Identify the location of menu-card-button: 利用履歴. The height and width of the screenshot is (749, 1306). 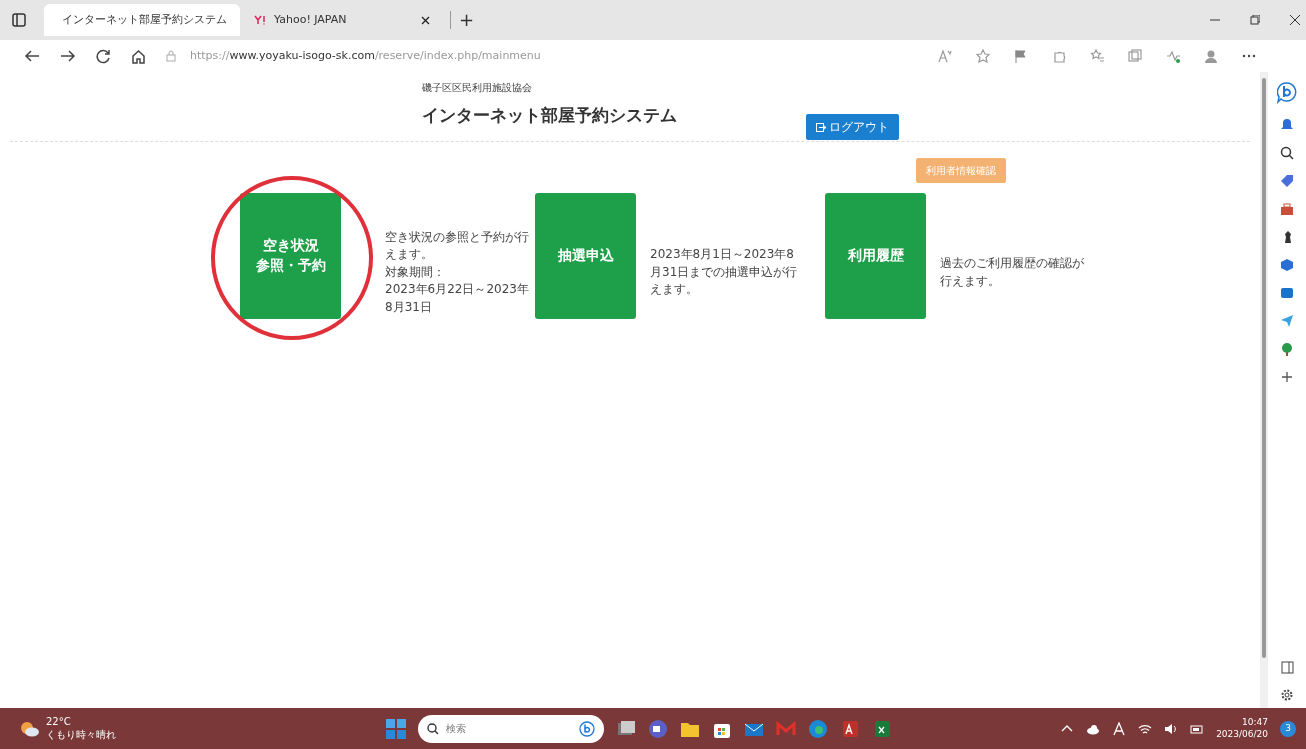
(875, 255).